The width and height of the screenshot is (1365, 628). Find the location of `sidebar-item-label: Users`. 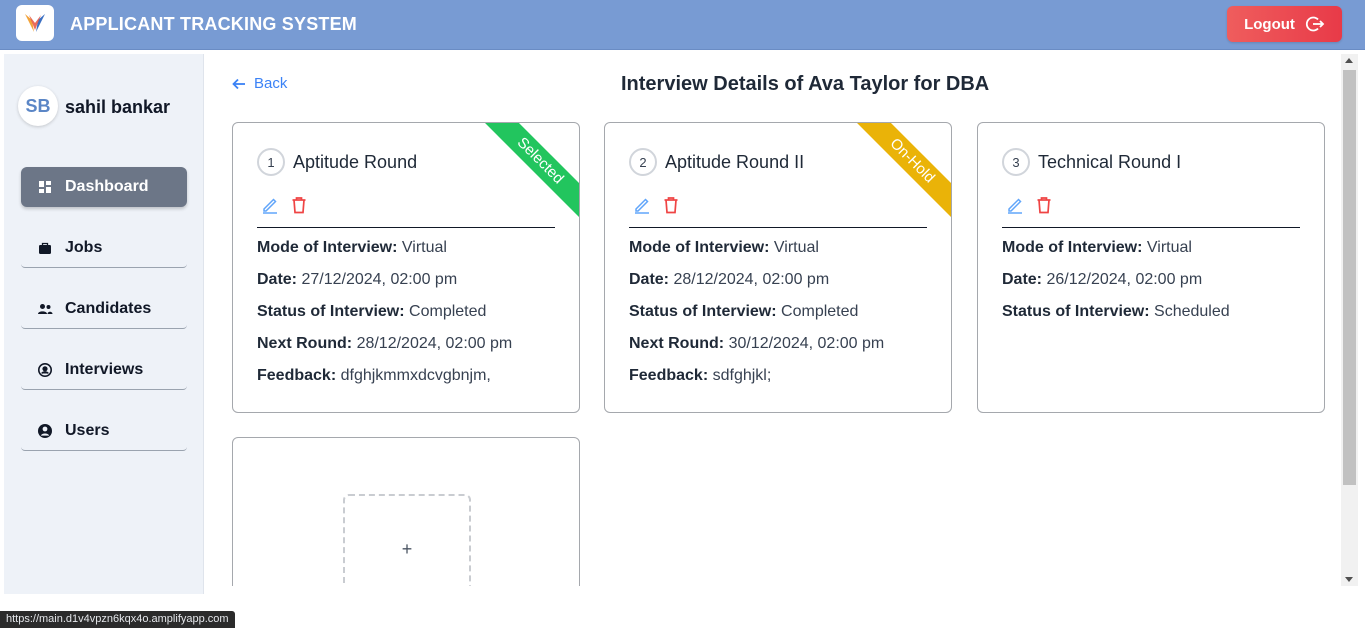

sidebar-item-label: Users is located at coordinates (87, 430).